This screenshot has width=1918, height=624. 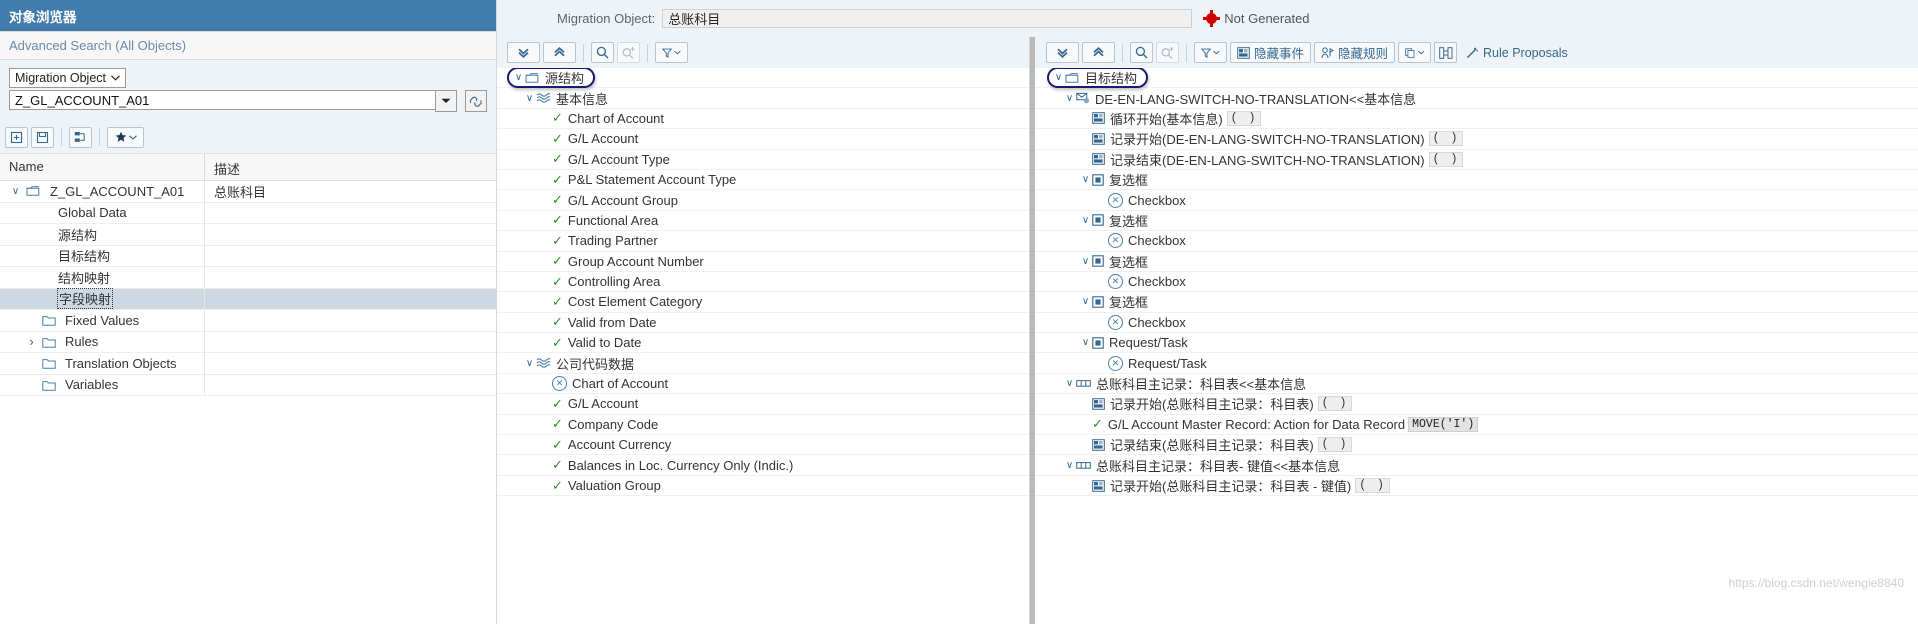 I want to click on tree-node: ∨ DE-EN-LANG-SWITCH-NO-TRANSLATION<<基本信息, so click(x=1476, y=98).